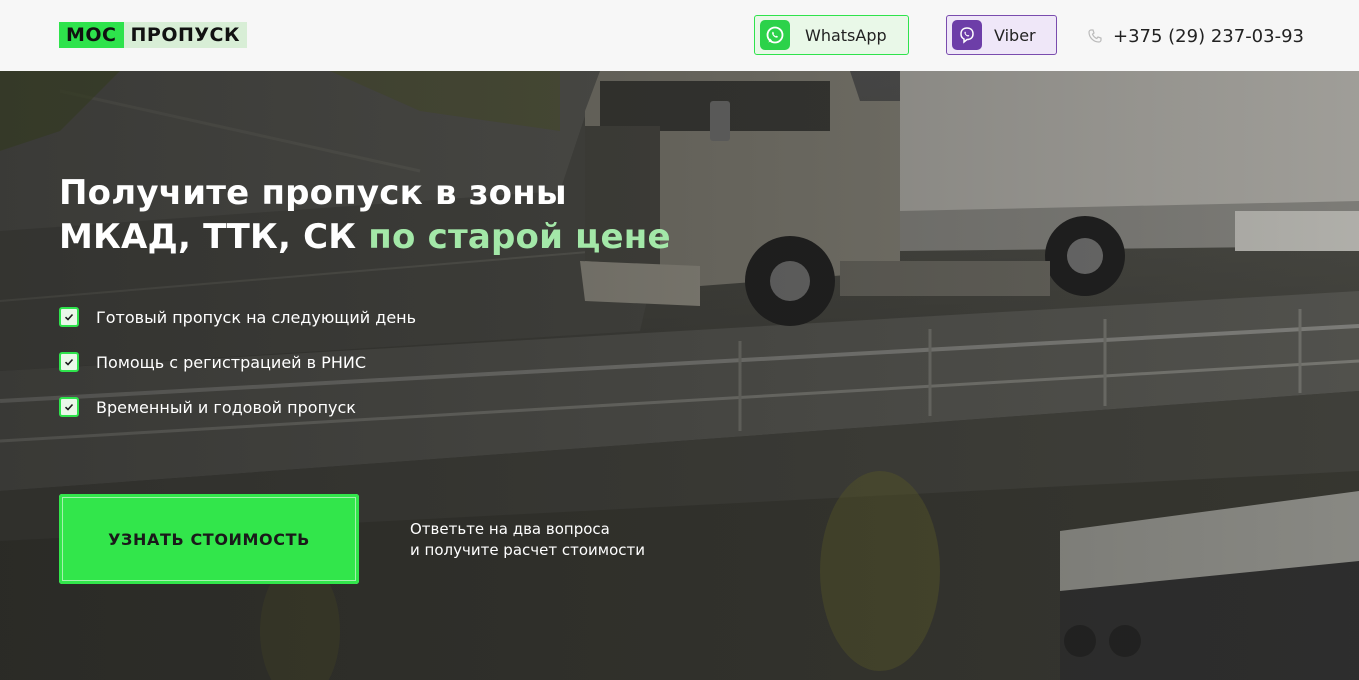  I want to click on feature-item: Помощь с регистрацией в РНИС, so click(237, 362).